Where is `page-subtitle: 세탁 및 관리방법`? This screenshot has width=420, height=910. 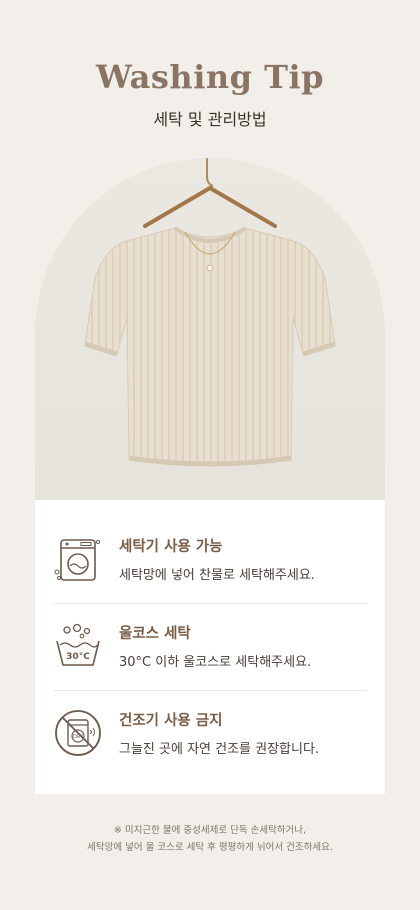 page-subtitle: 세탁 및 관리방법 is located at coordinates (210, 119).